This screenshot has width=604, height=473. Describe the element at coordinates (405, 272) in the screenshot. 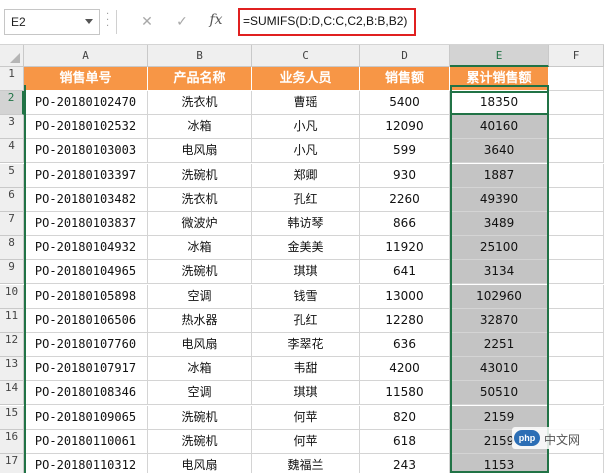

I see `cell-sales: 641` at that location.